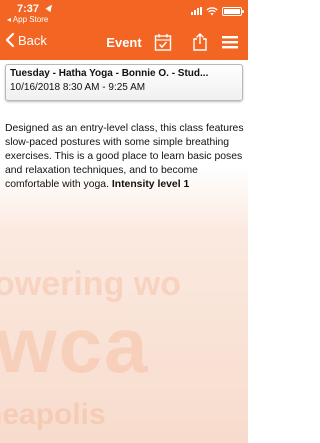  Describe the element at coordinates (230, 42) in the screenshot. I see `hamburger-menu-icon` at that location.